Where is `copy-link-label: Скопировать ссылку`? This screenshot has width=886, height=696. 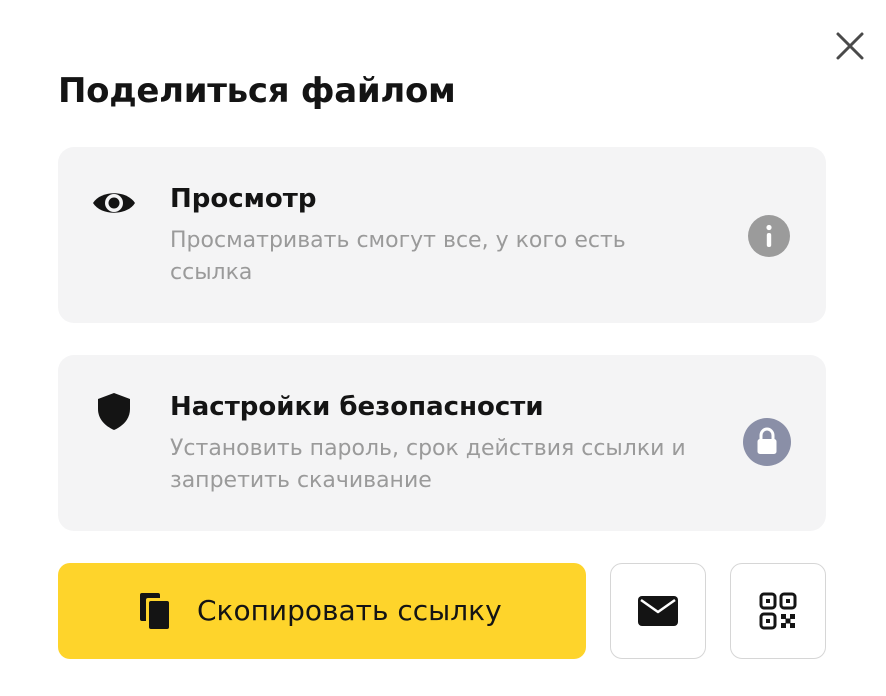
copy-link-label: Скопировать ссылку is located at coordinates (349, 610).